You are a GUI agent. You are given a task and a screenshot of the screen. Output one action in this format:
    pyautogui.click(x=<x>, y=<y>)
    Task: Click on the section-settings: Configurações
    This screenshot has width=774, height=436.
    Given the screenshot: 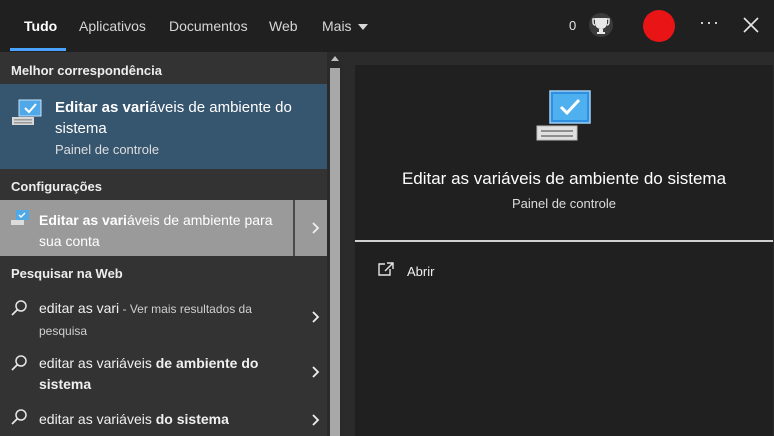 What is the action you would take?
    pyautogui.click(x=57, y=186)
    